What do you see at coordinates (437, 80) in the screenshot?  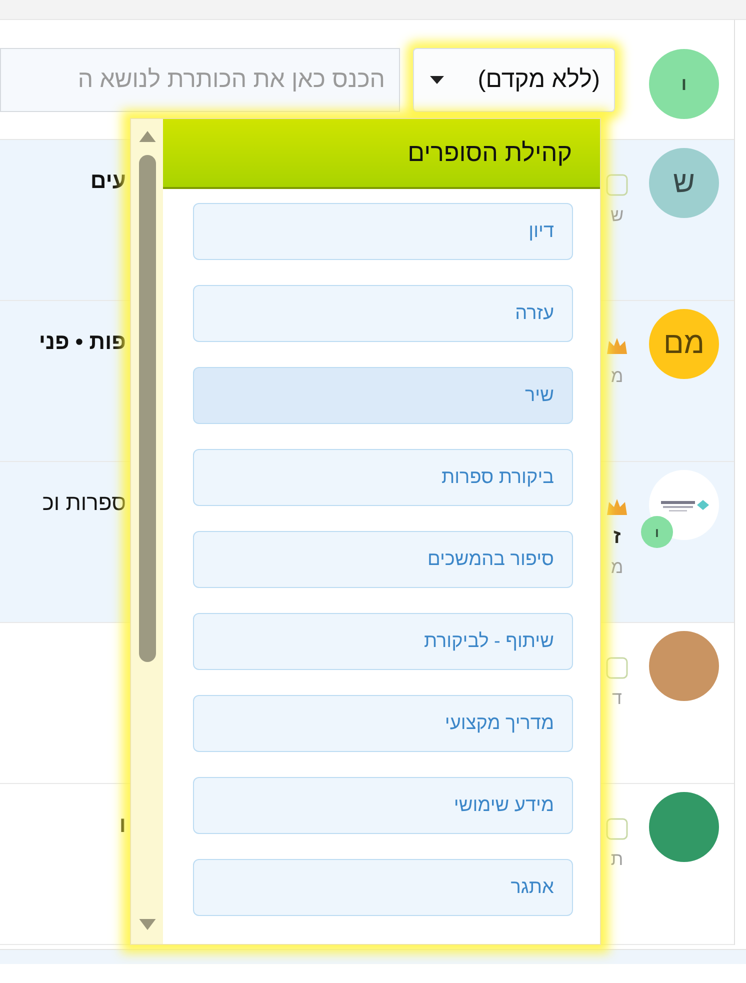 I see `caret-icon` at bounding box center [437, 80].